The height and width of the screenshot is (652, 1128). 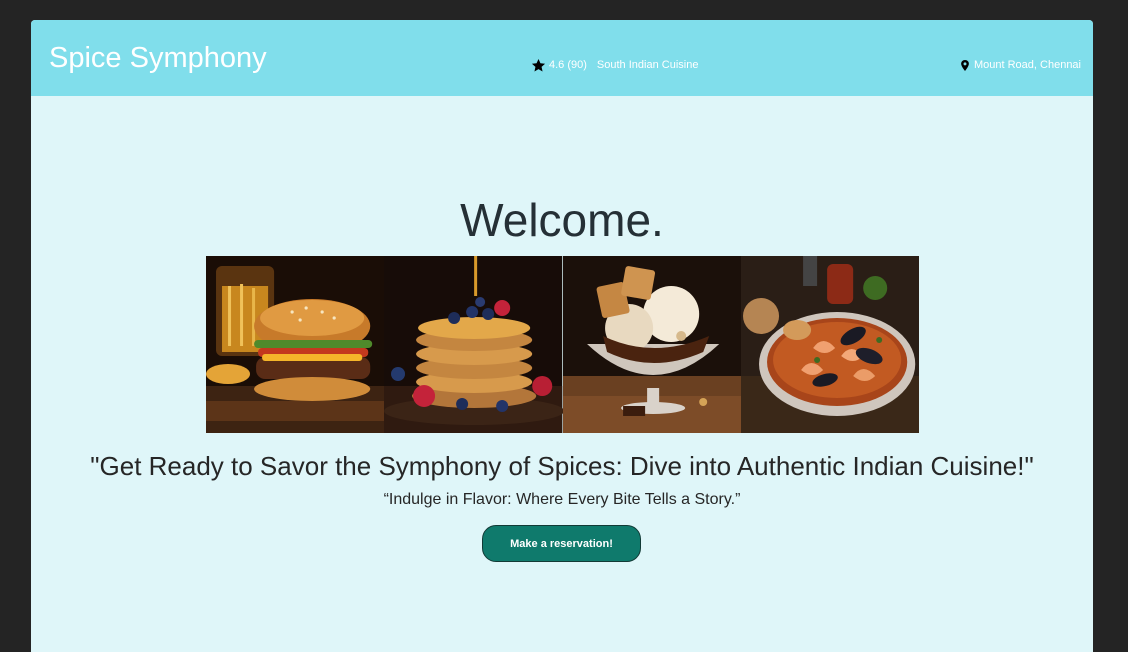 I want to click on location-label: Mount Road, Chennai, so click(x=1027, y=65).